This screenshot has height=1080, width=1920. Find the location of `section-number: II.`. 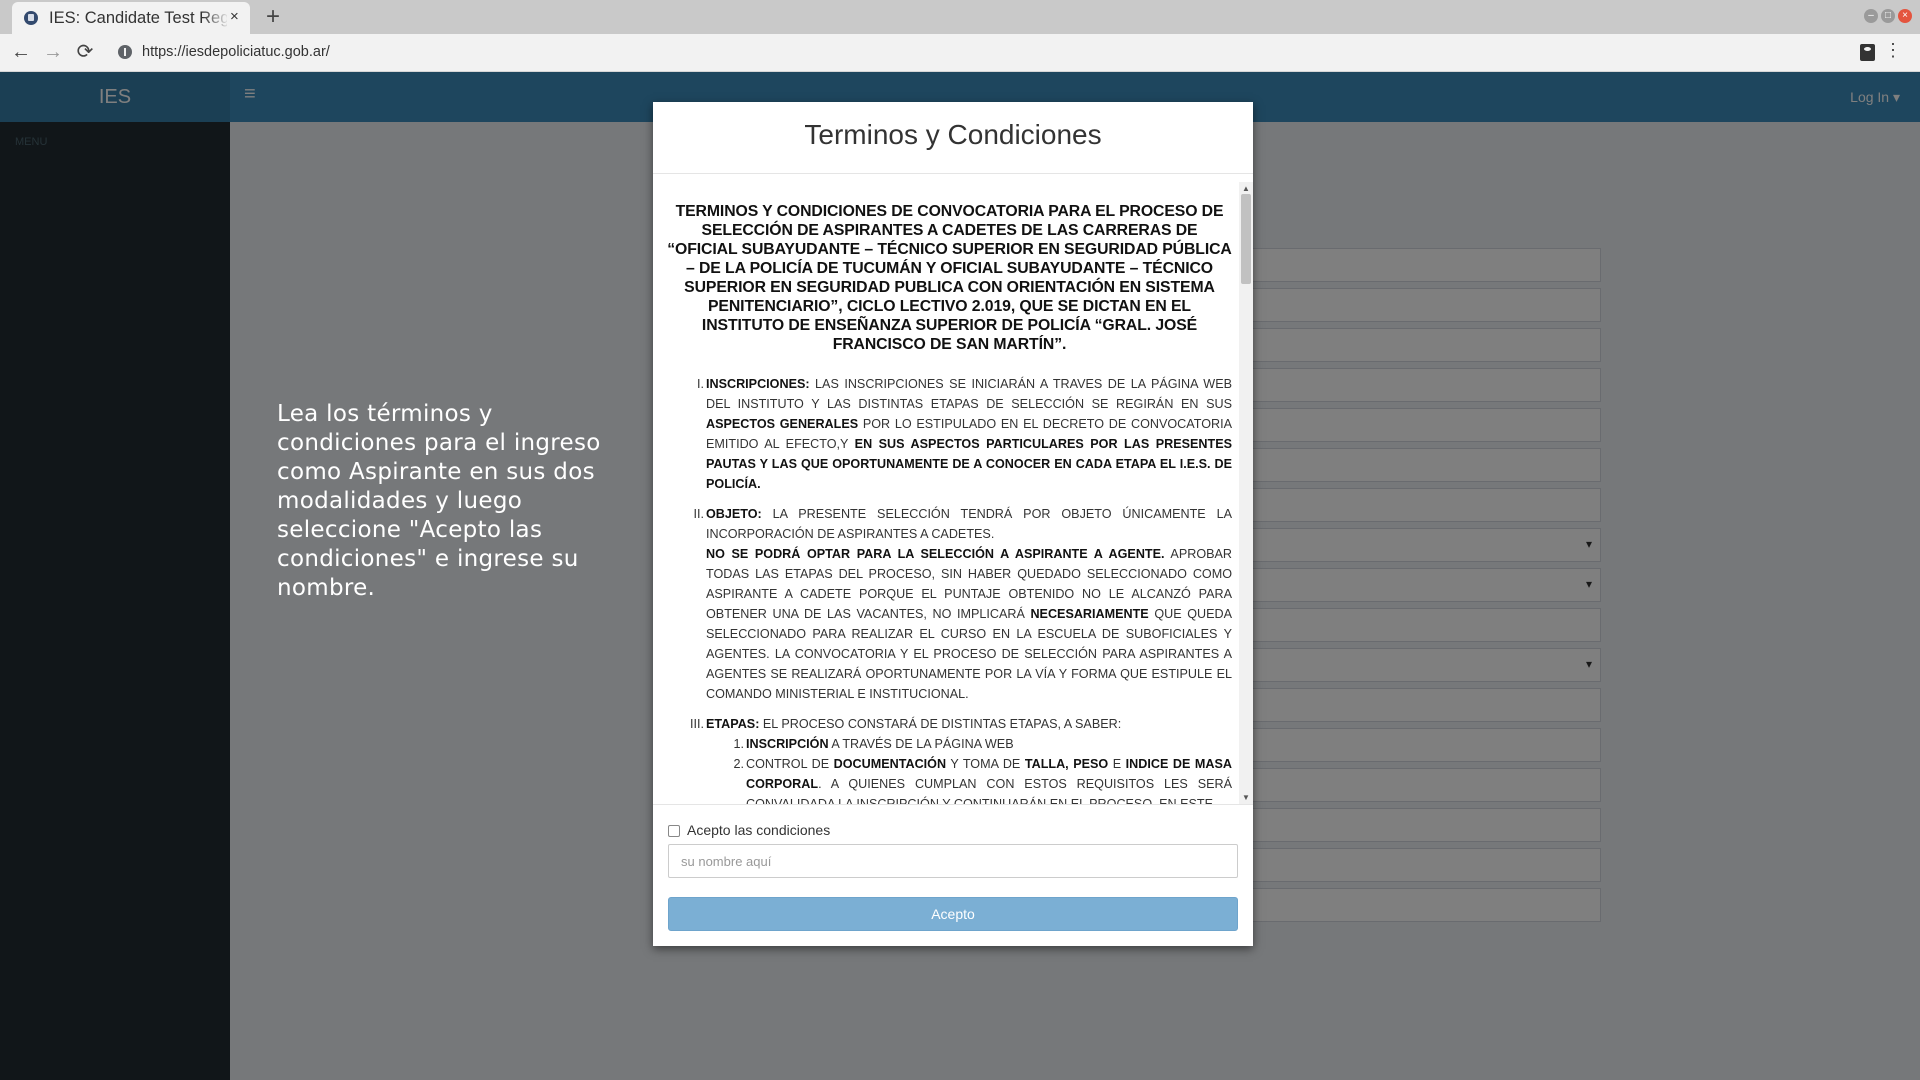

section-number: II. is located at coordinates (699, 514).